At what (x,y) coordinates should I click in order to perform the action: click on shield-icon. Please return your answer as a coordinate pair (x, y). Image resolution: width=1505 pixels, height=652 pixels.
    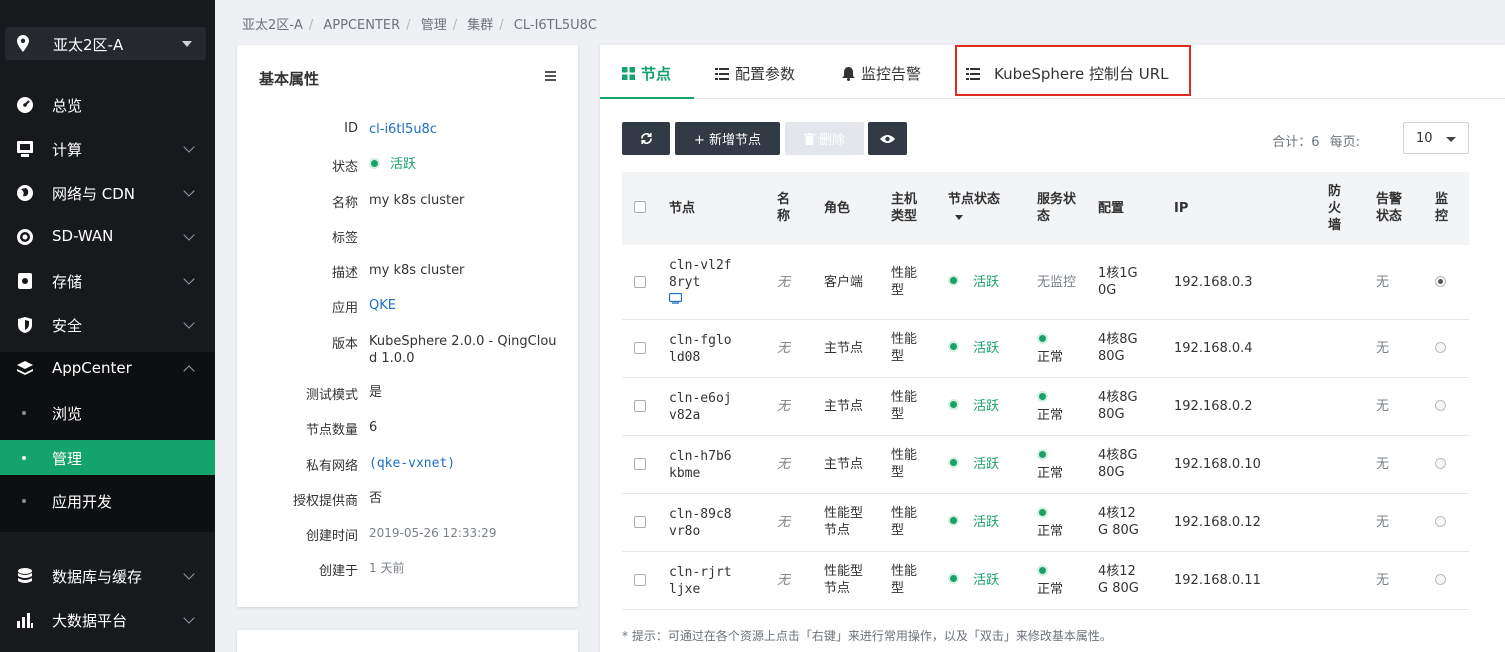
    Looking at the image, I should click on (25, 325).